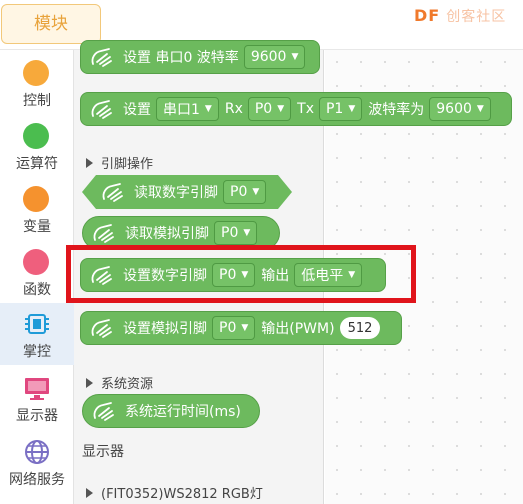 The width and height of the screenshot is (523, 504). What do you see at coordinates (103, 452) in the screenshot?
I see `display-title: 显示器` at bounding box center [103, 452].